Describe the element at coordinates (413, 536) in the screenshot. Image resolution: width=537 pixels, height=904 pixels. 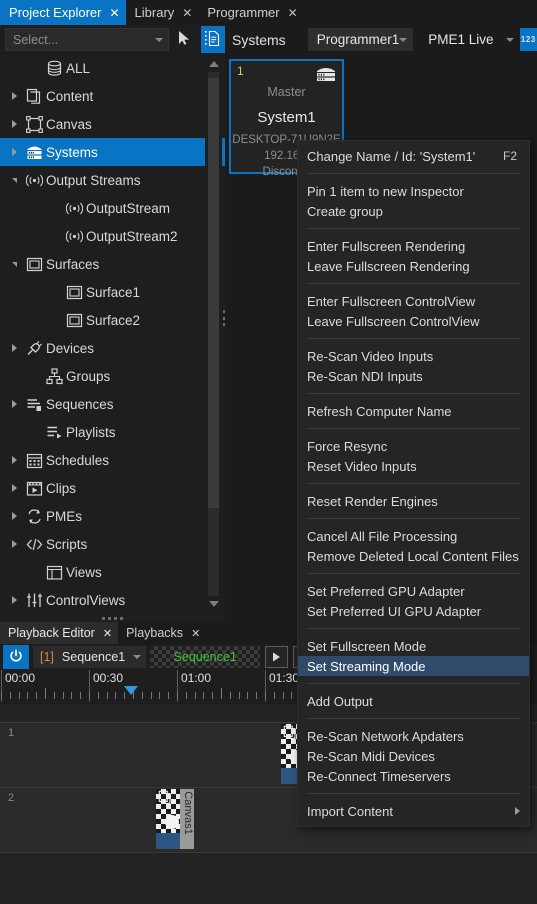
I see `menu-item-cancel-all-file-processing: Cancel All File Processing` at that location.